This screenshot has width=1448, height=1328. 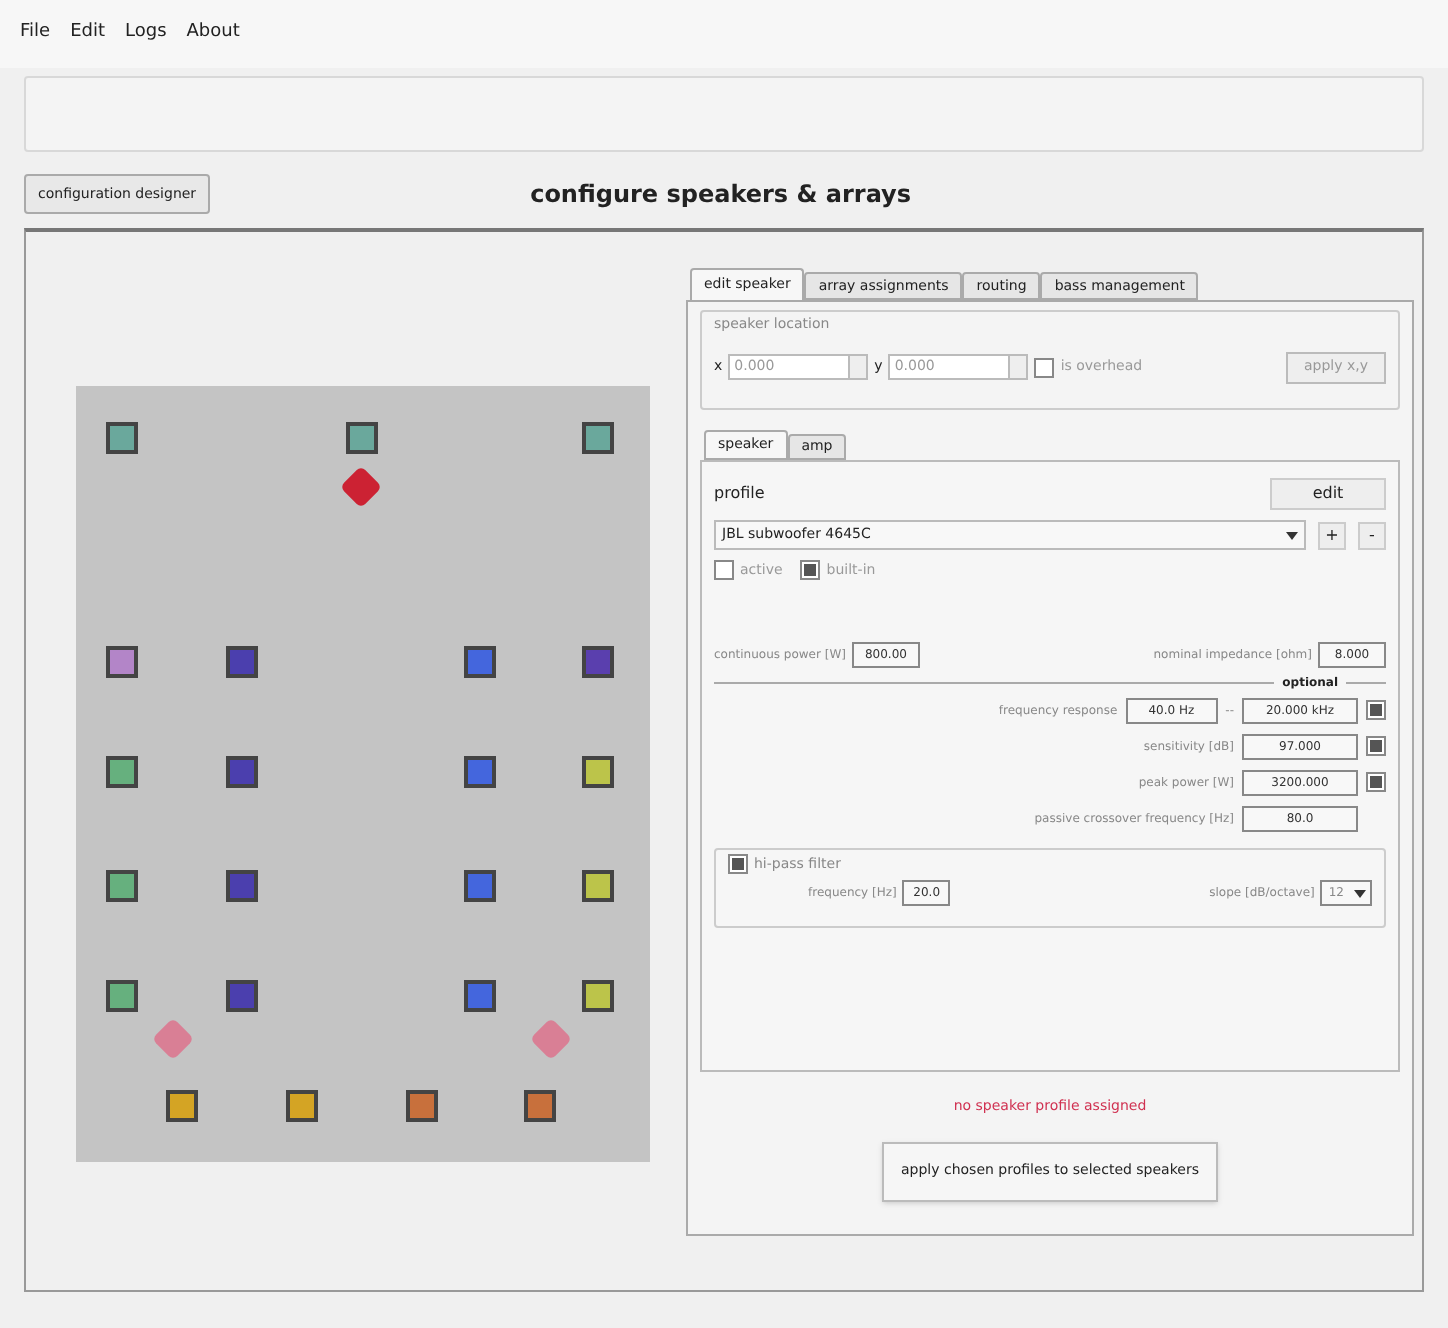 What do you see at coordinates (1372, 535) in the screenshot?
I see `remove-button: -` at bounding box center [1372, 535].